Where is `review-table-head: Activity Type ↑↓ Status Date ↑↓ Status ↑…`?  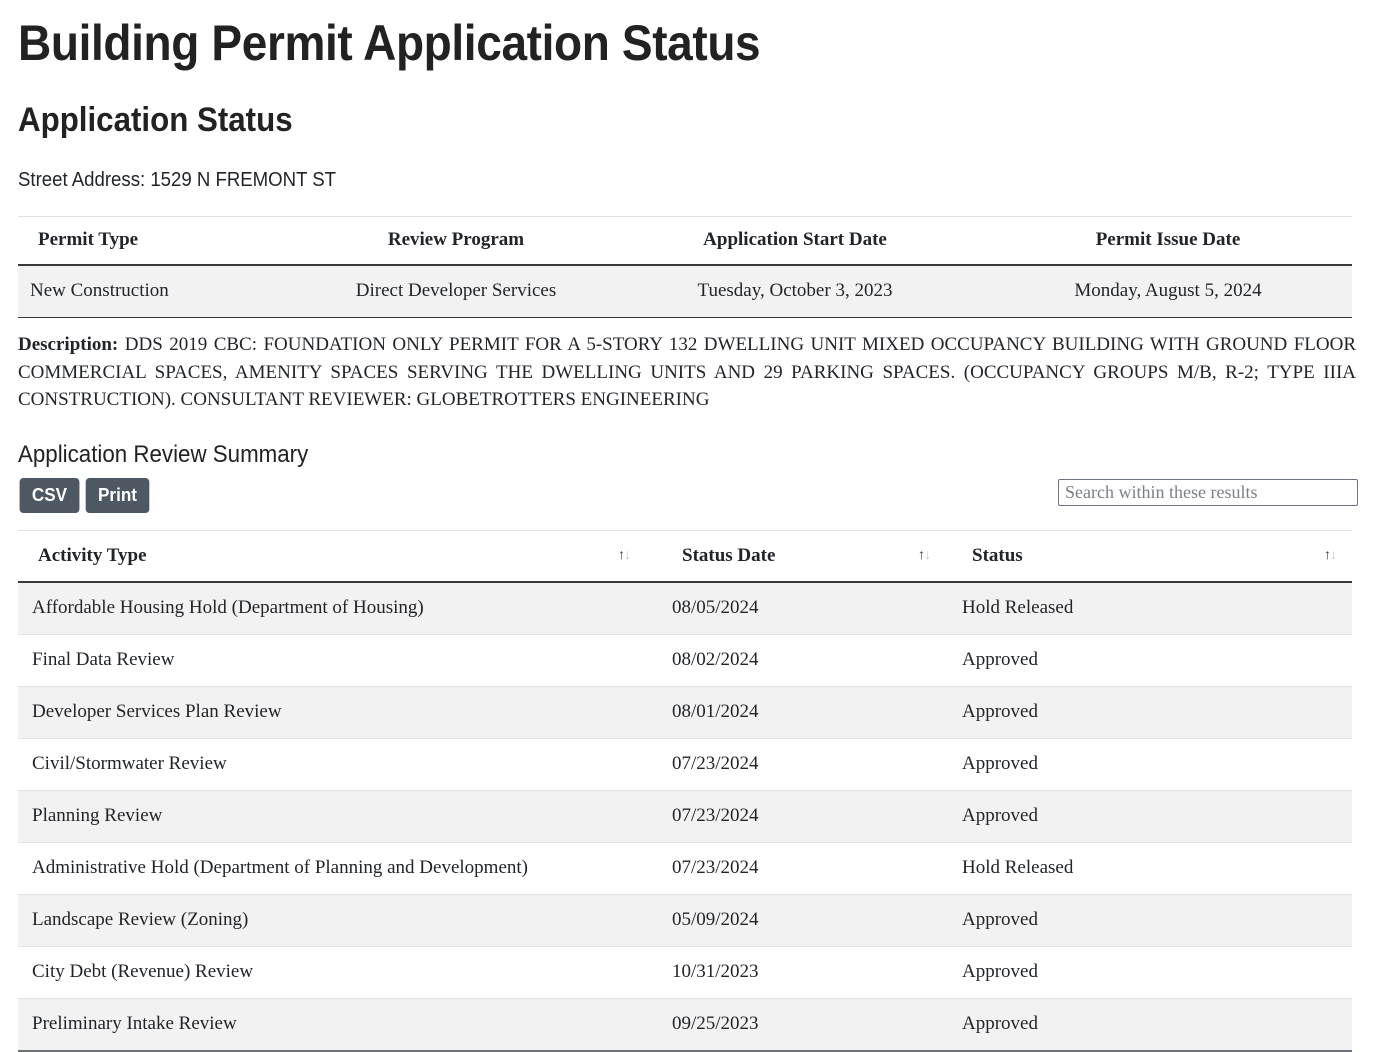
review-table-head: Activity Type ↑↓ Status Date ↑↓ Status ↑… is located at coordinates (685, 556).